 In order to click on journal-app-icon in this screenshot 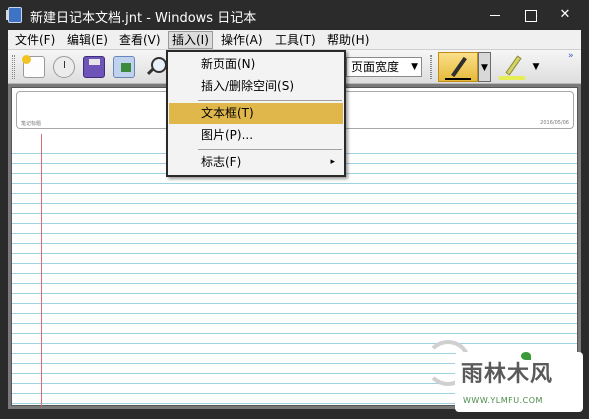, I will do `click(14, 15)`.